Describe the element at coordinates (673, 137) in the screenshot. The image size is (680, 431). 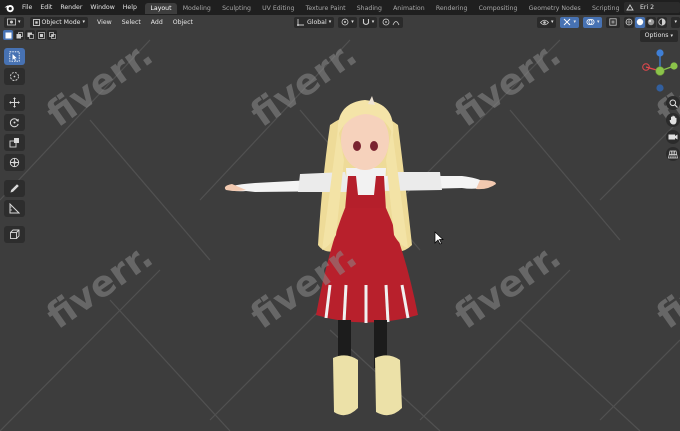
I see `camera-view-toggle` at that location.